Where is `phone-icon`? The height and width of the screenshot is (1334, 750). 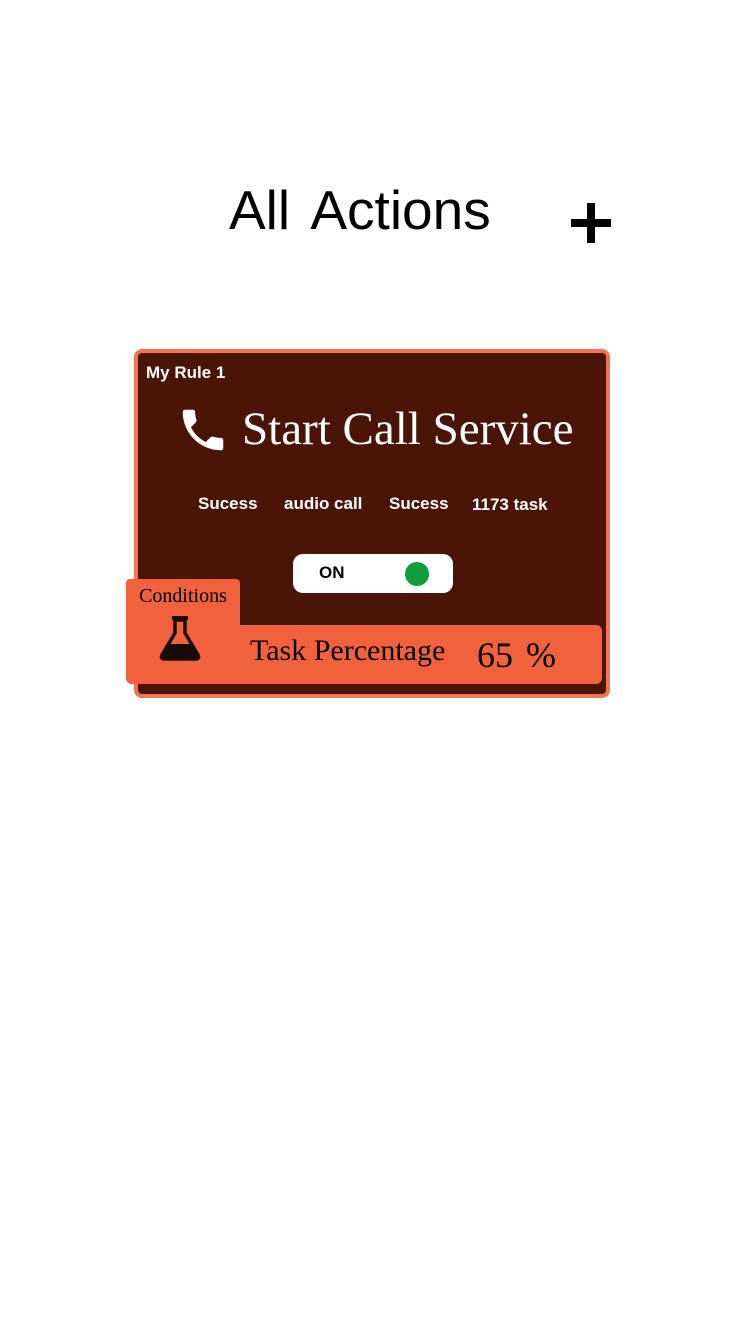
phone-icon is located at coordinates (203, 430).